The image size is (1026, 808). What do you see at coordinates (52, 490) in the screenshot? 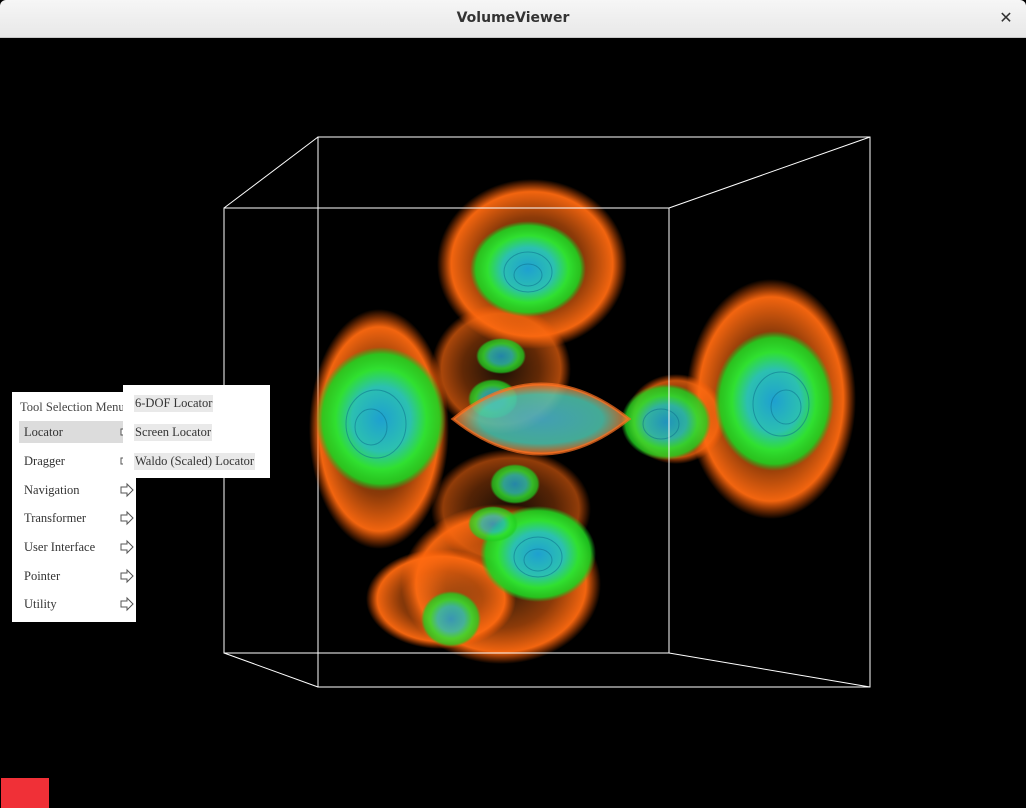
I see `menu-item-label: Navigation` at bounding box center [52, 490].